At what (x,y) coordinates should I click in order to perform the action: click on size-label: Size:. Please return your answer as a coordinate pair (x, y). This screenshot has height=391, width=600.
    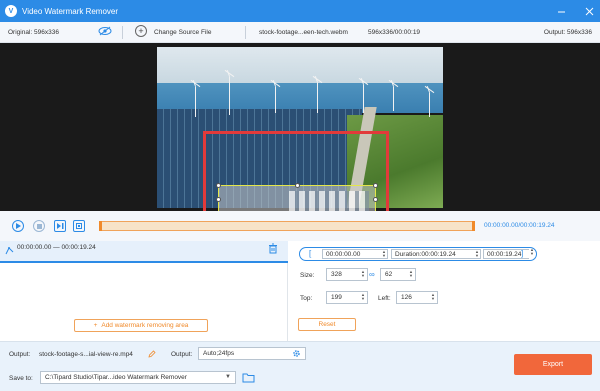
    Looking at the image, I should click on (307, 275).